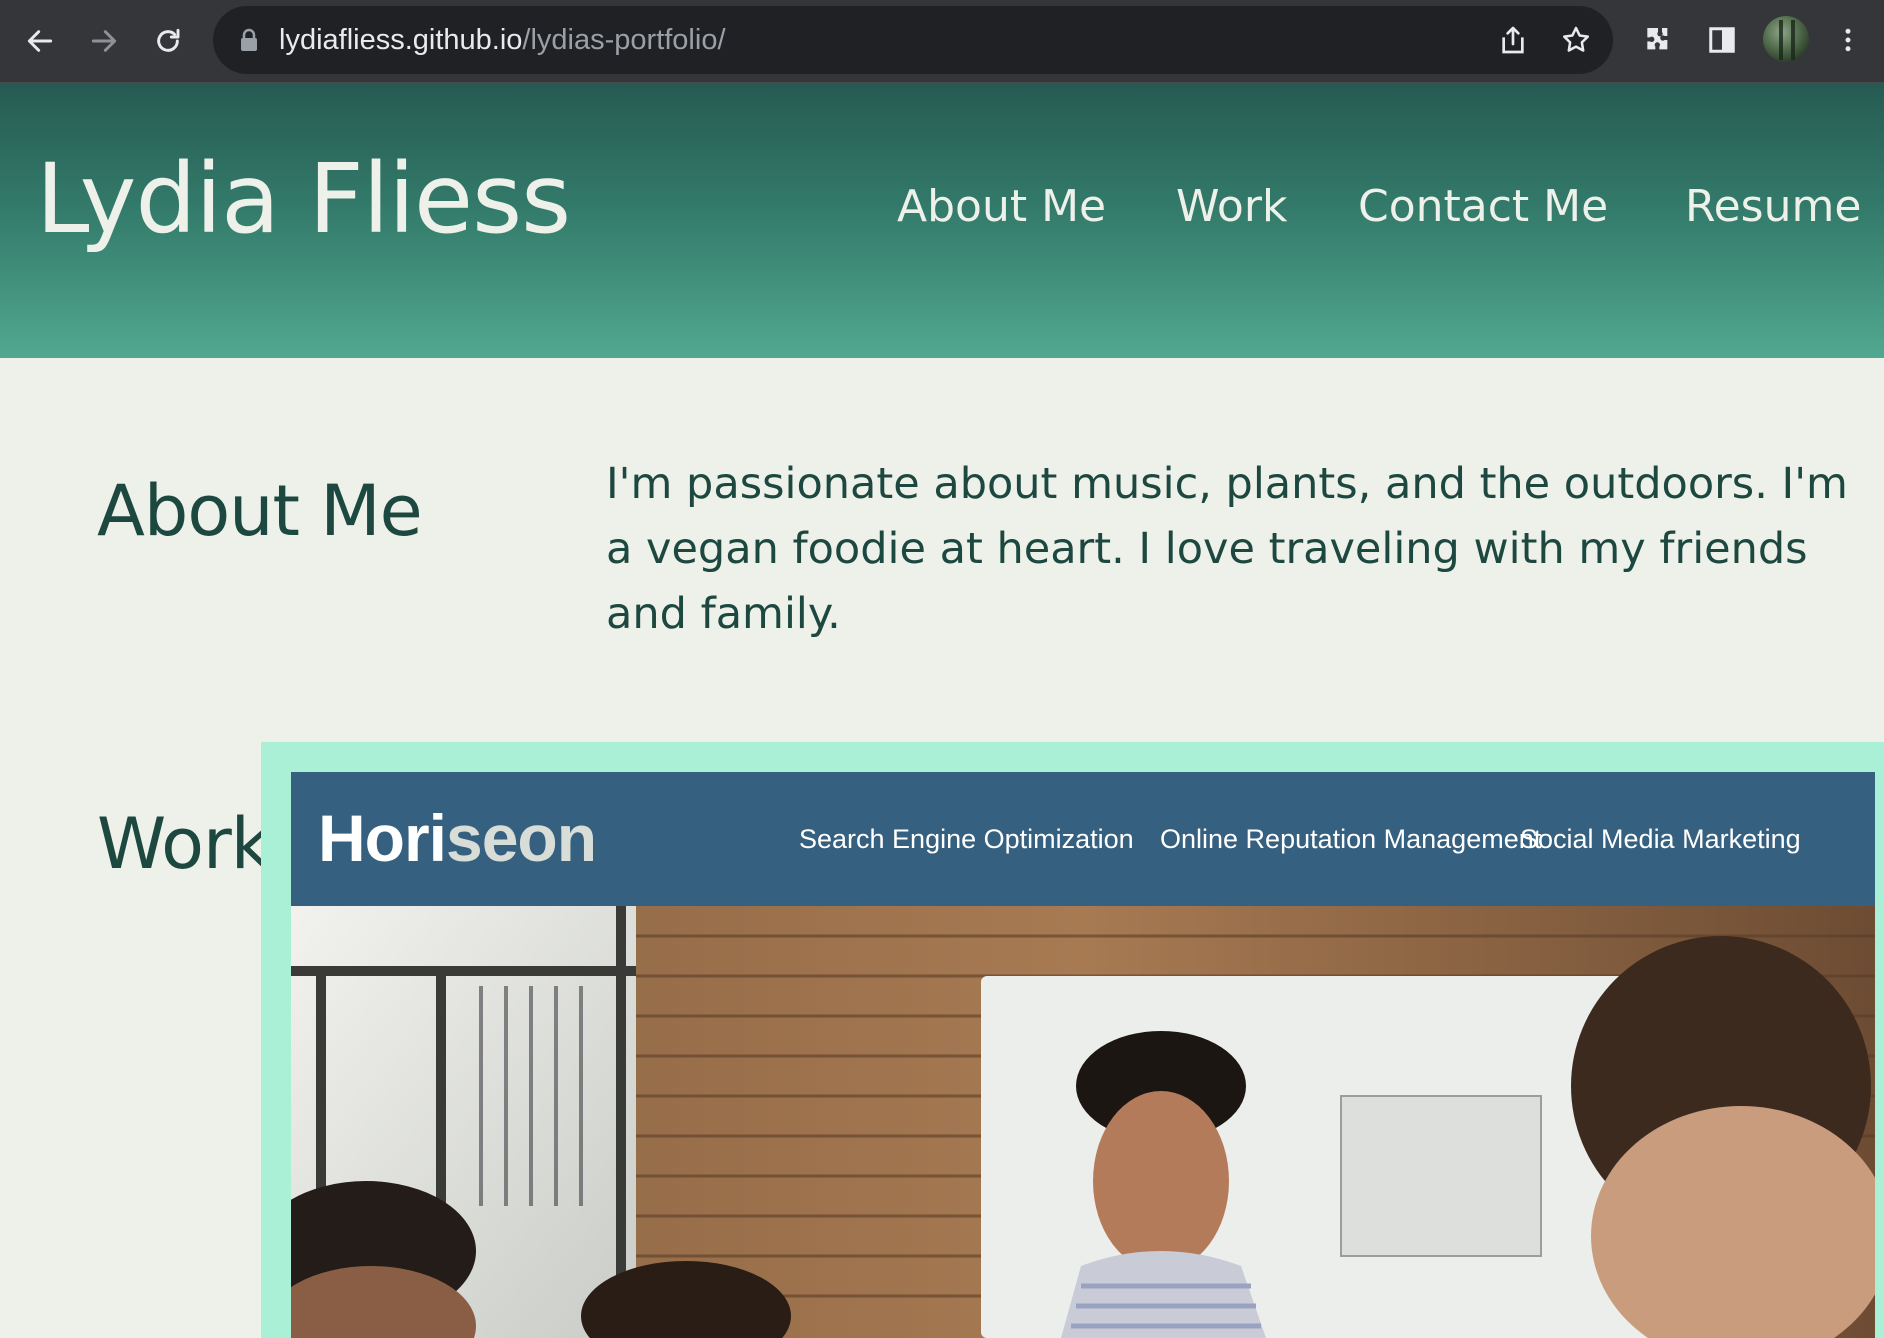 The width and height of the screenshot is (1884, 1338). I want to click on nav-link-about-me: About Me, so click(1001, 206).